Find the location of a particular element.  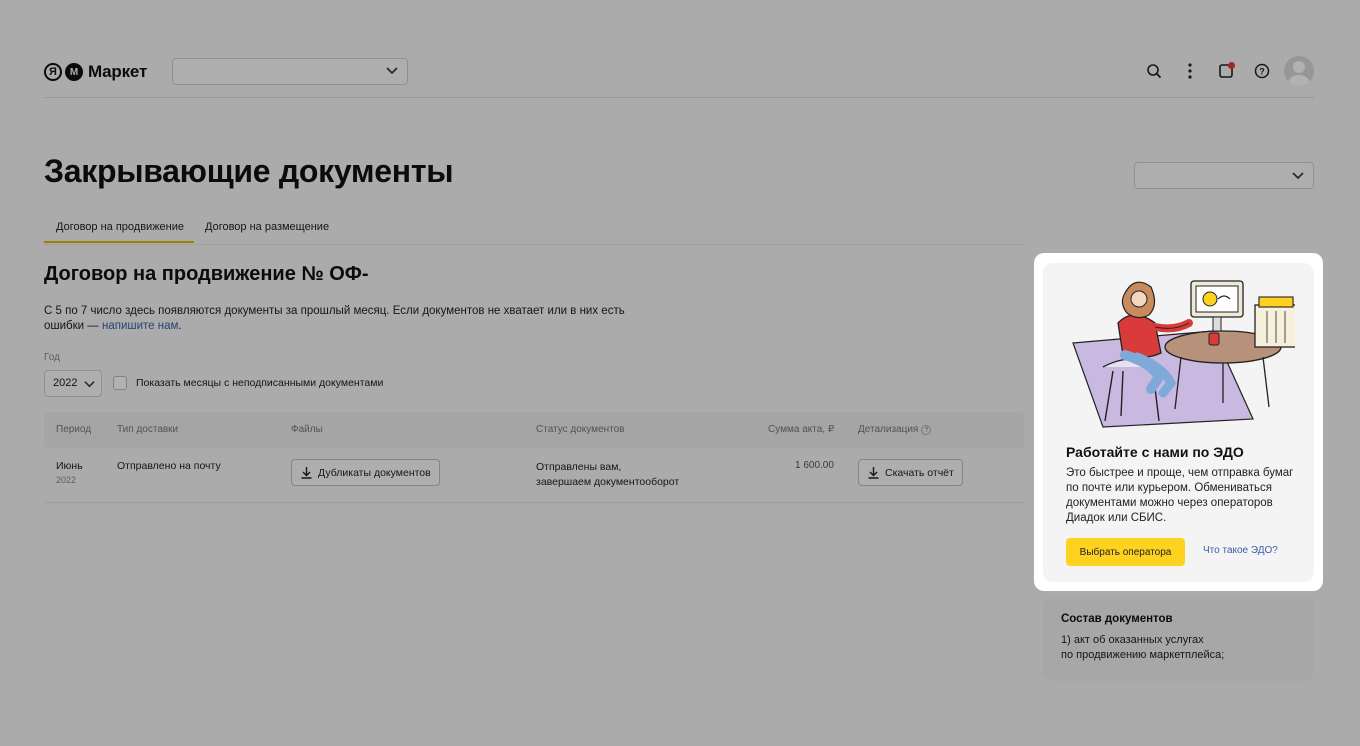

docs-title: Состав документов is located at coordinates (1117, 619).